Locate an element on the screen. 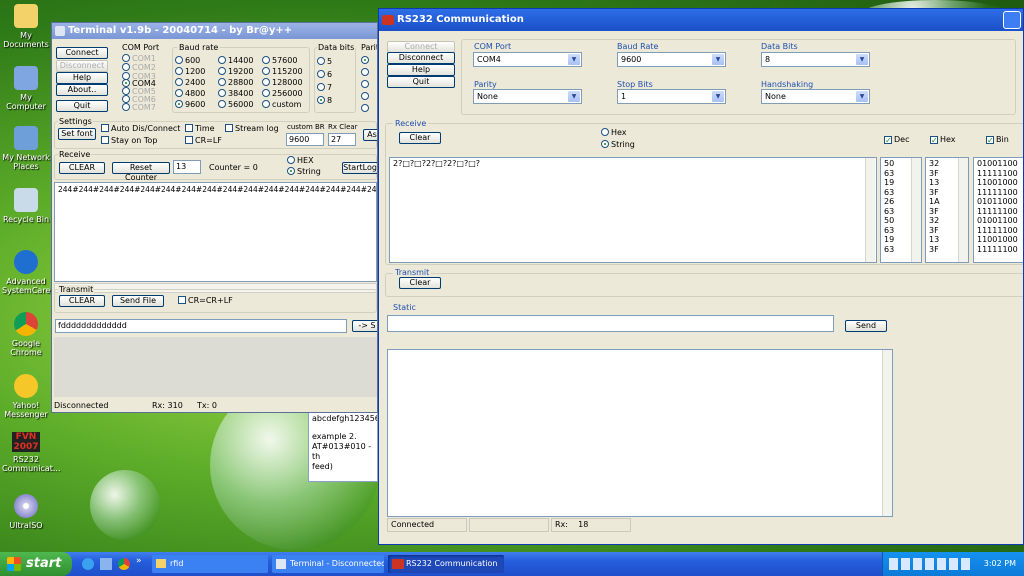  dec-scrollbar is located at coordinates (916, 210).